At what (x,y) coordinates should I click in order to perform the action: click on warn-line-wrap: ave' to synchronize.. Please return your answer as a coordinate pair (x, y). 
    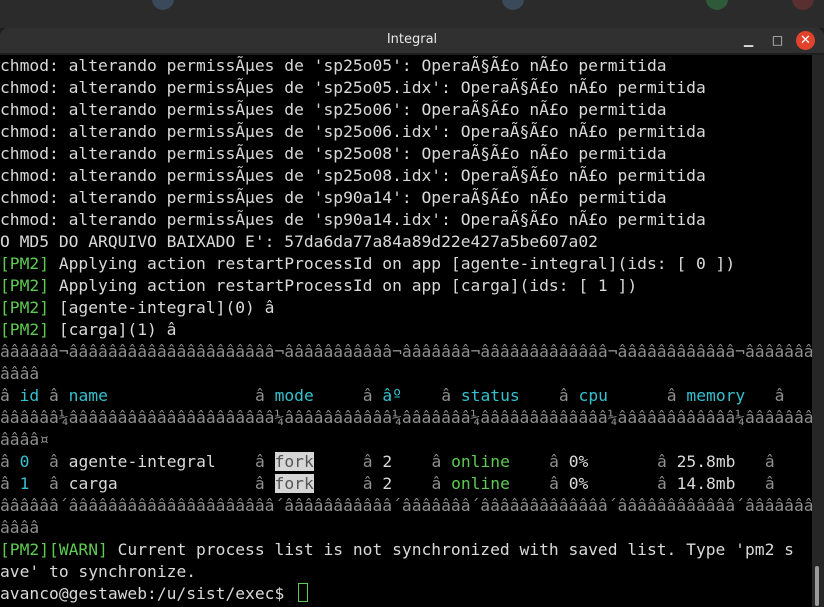
    Looking at the image, I should click on (98, 571).